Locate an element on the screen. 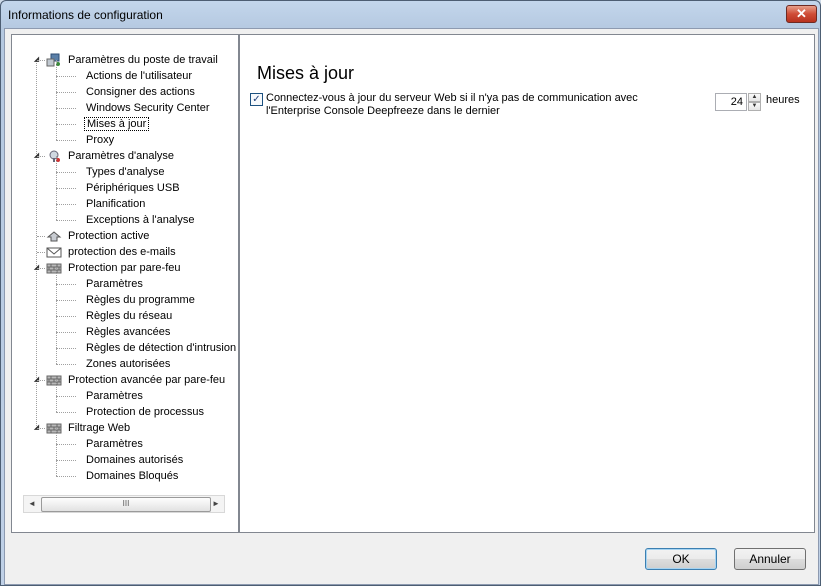 The width and height of the screenshot is (821, 586). close-button: ✕ is located at coordinates (801, 14).